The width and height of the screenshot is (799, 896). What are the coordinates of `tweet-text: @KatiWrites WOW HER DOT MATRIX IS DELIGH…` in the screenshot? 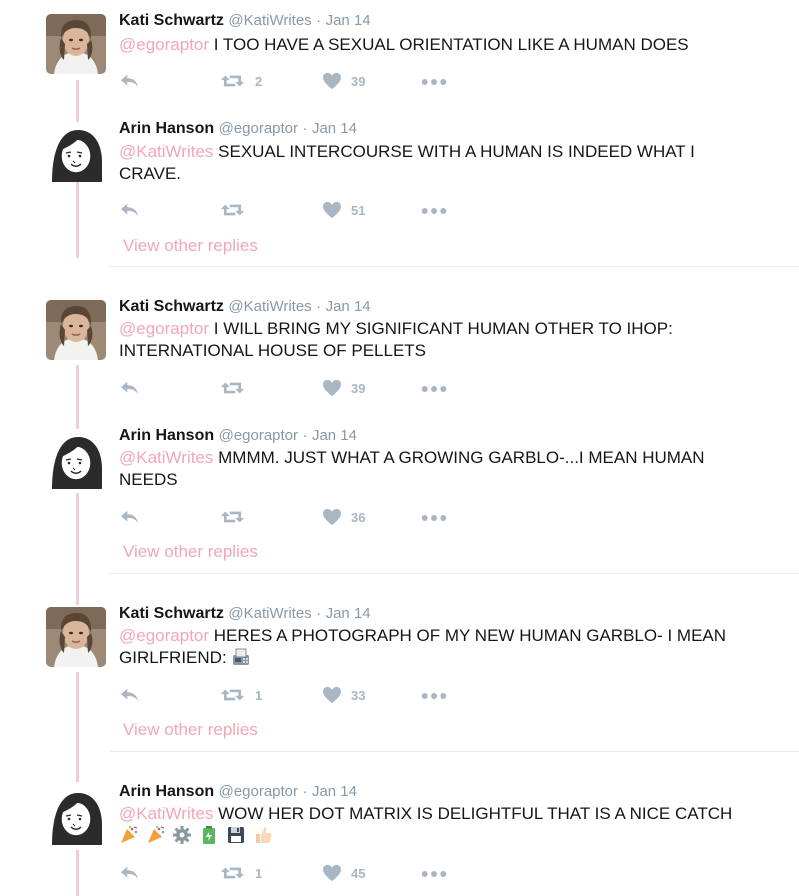 It's located at (439, 825).